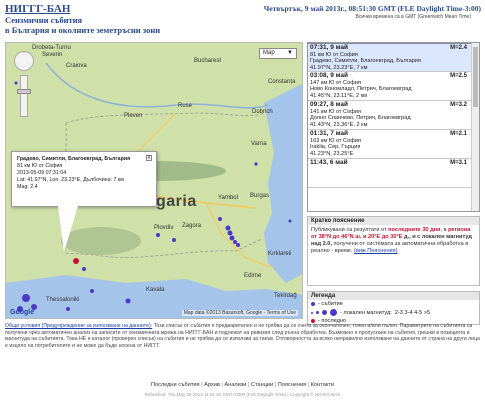 This screenshot has width=485, height=400. I want to click on danube-river, so click(157, 85).